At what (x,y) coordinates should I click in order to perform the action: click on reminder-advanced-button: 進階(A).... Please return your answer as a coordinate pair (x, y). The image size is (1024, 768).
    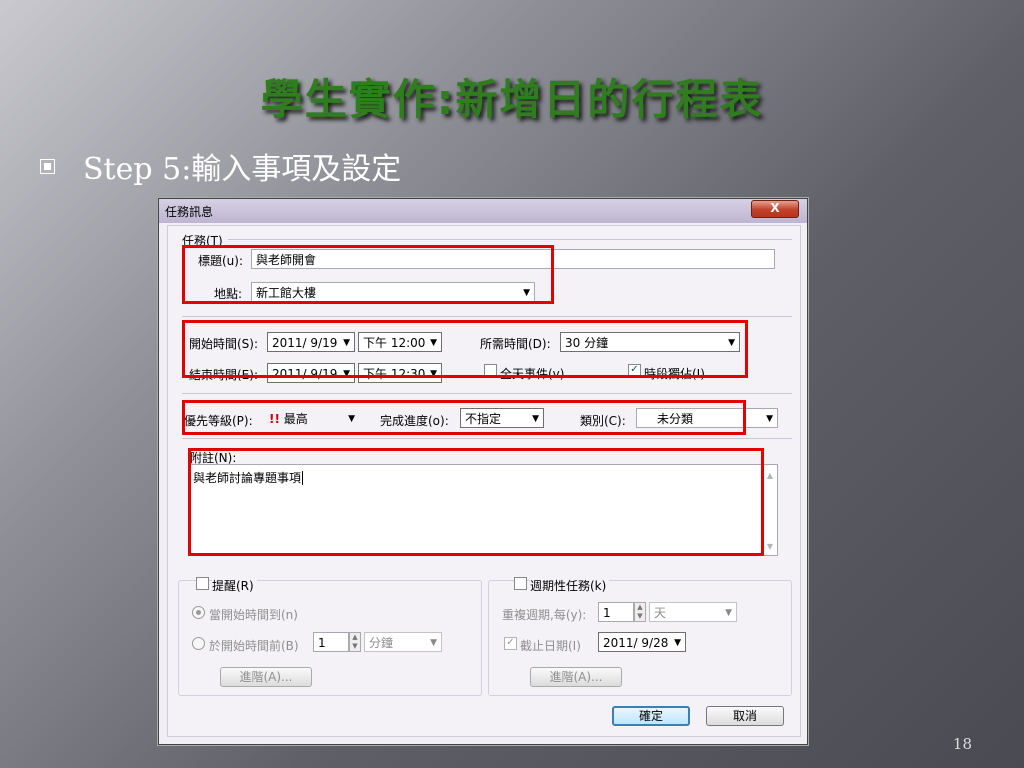
    Looking at the image, I should click on (266, 677).